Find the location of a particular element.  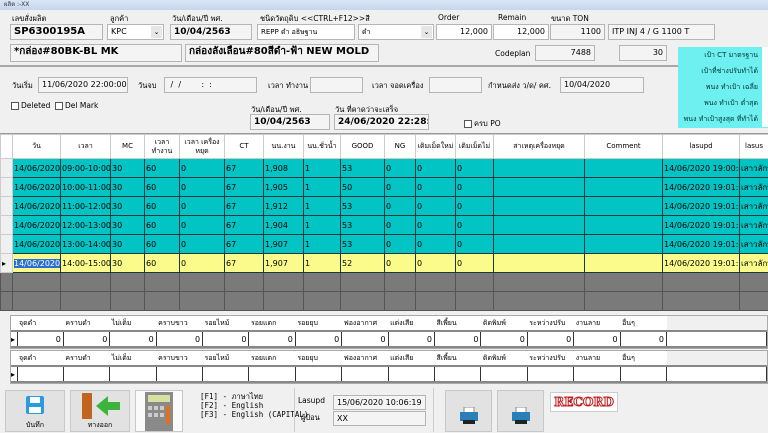

table-cell: 1,908 is located at coordinates (284, 168).